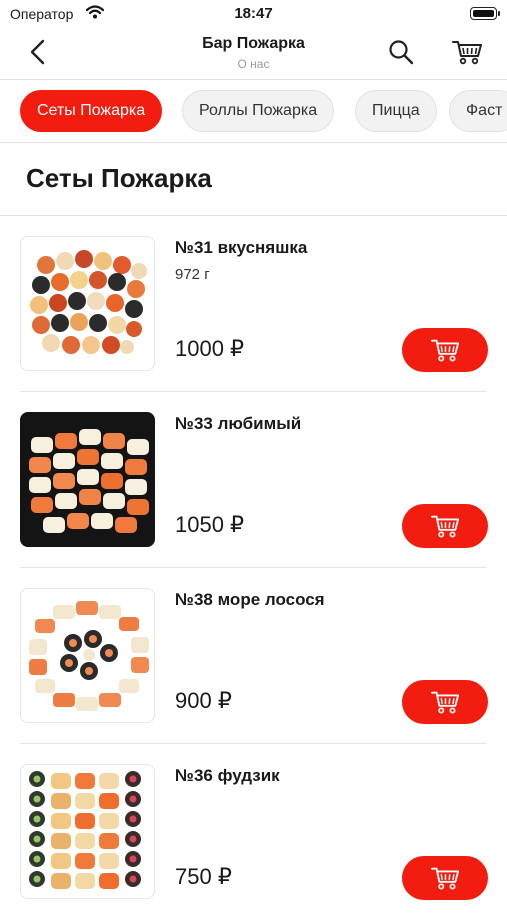 The width and height of the screenshot is (507, 920). What do you see at coordinates (401, 52) in the screenshot?
I see `search-icon` at bounding box center [401, 52].